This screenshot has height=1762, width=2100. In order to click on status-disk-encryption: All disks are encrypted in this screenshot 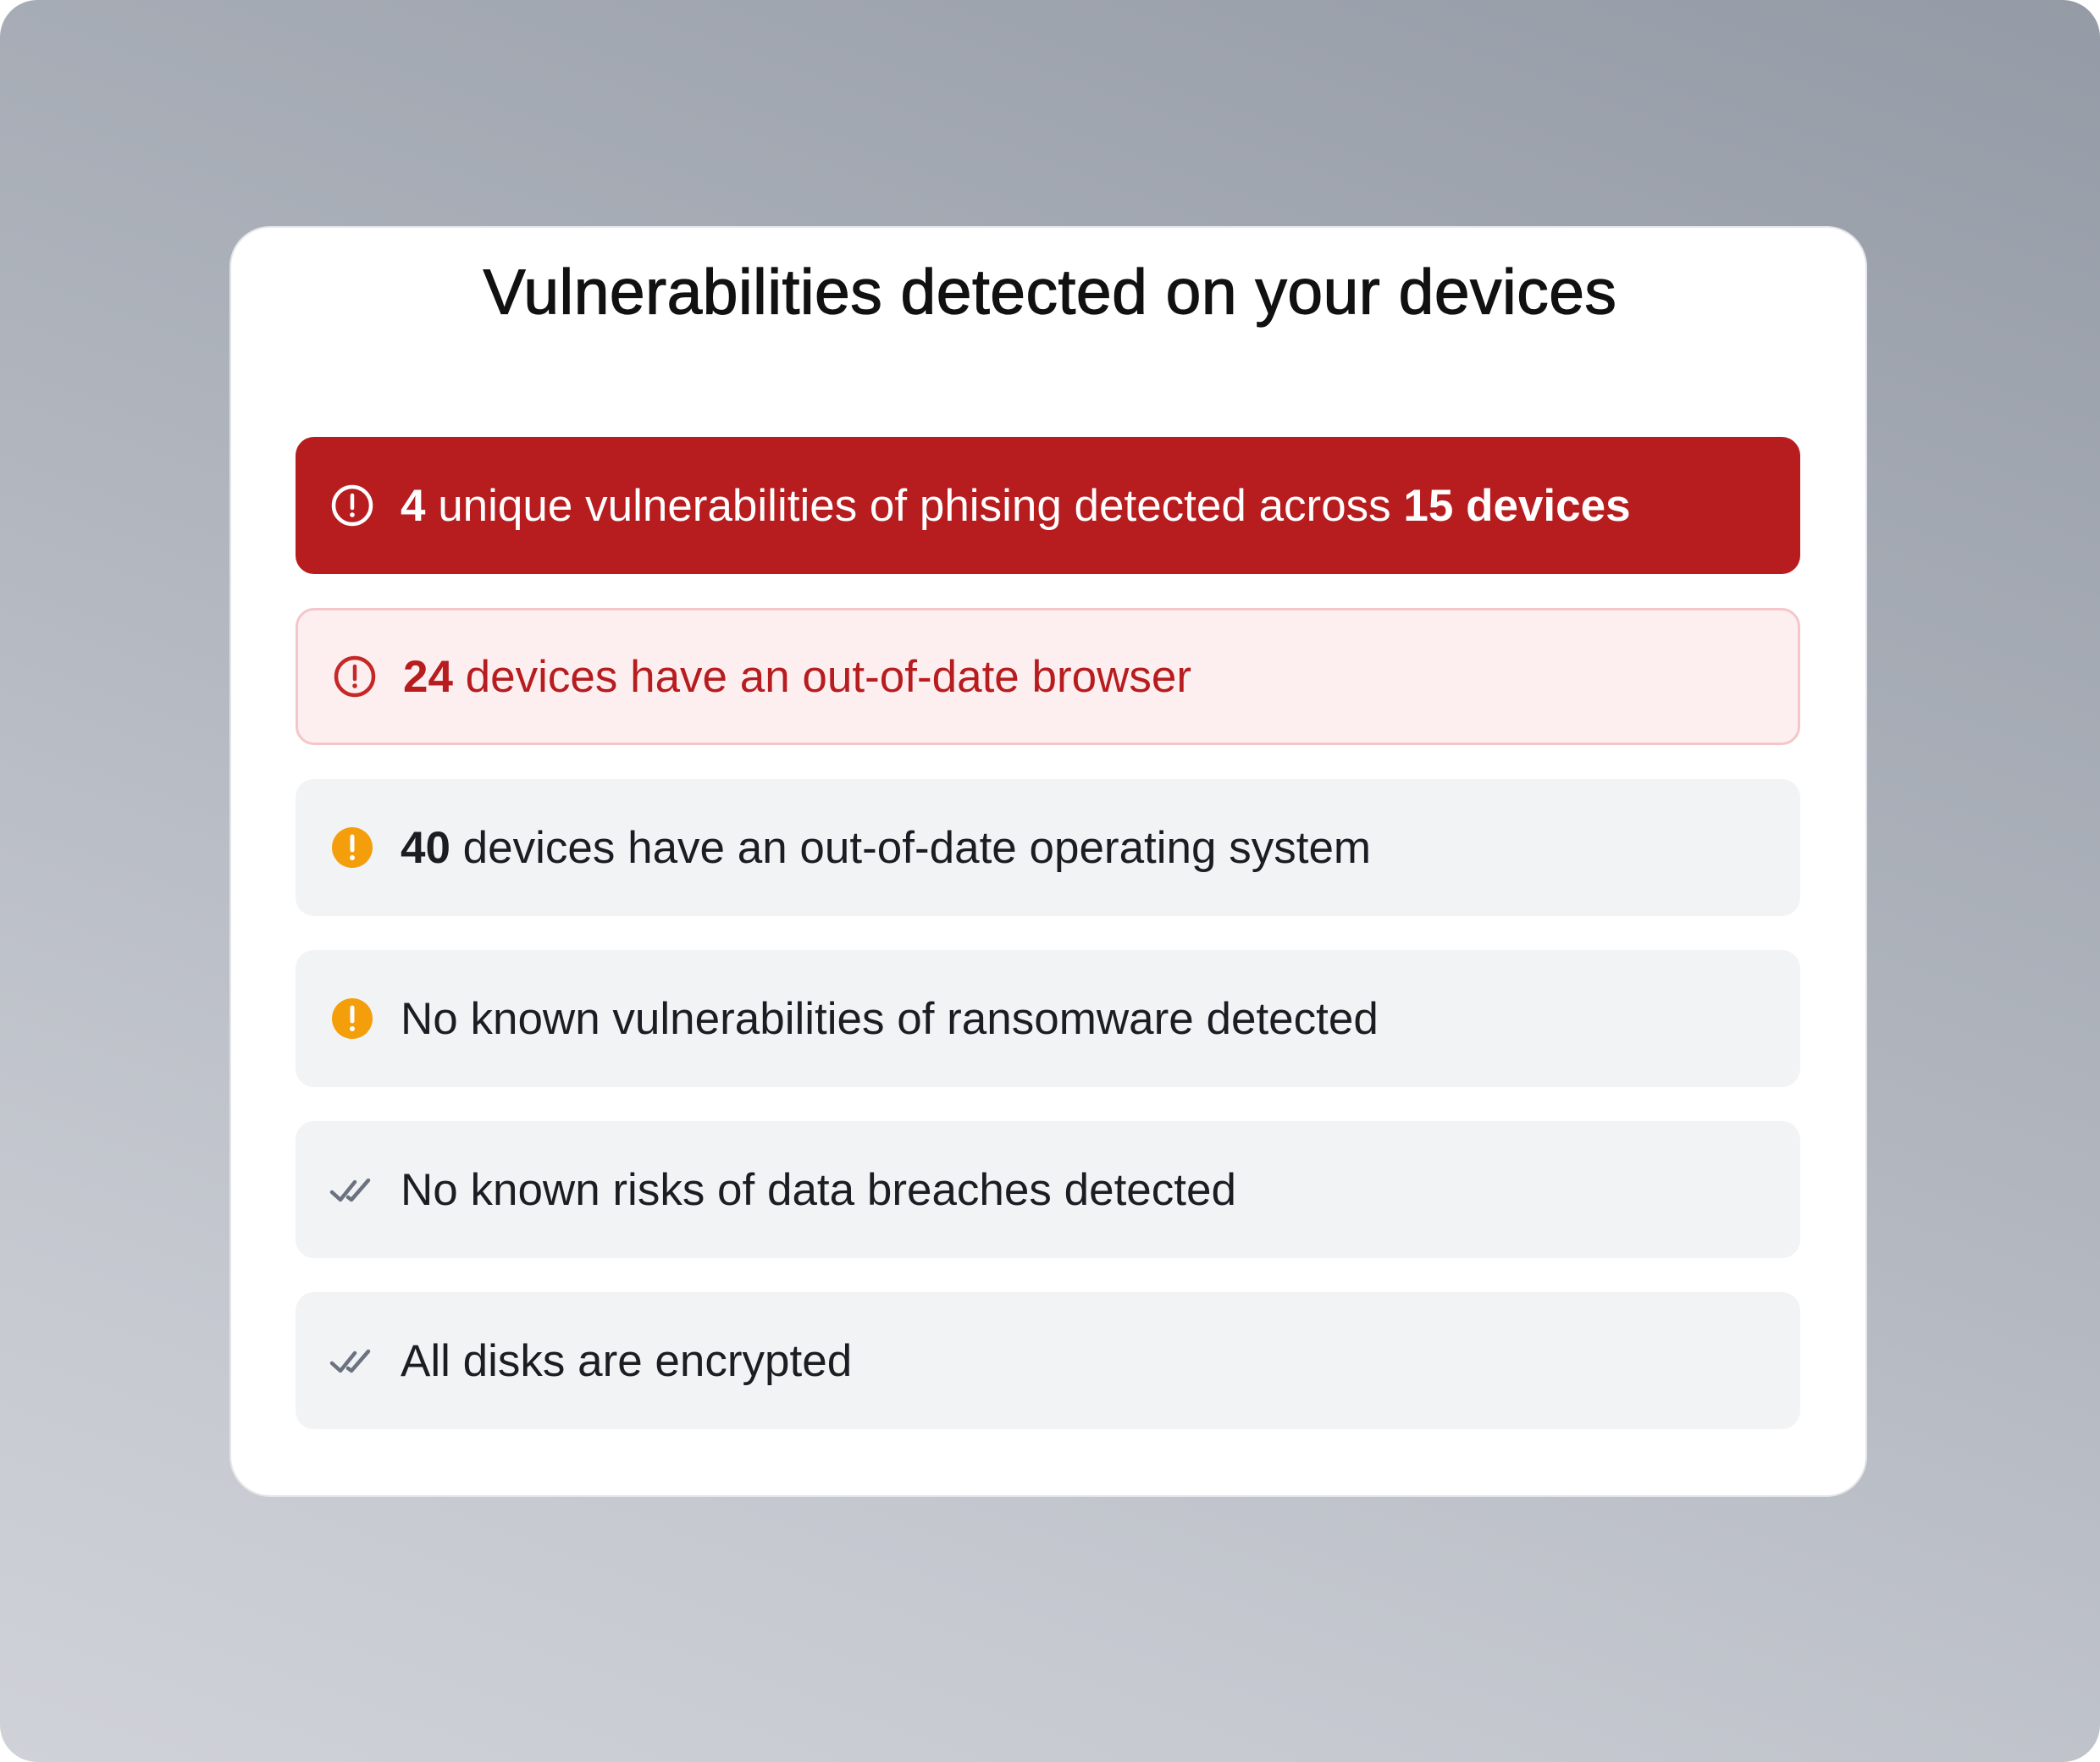, I will do `click(1048, 1360)`.